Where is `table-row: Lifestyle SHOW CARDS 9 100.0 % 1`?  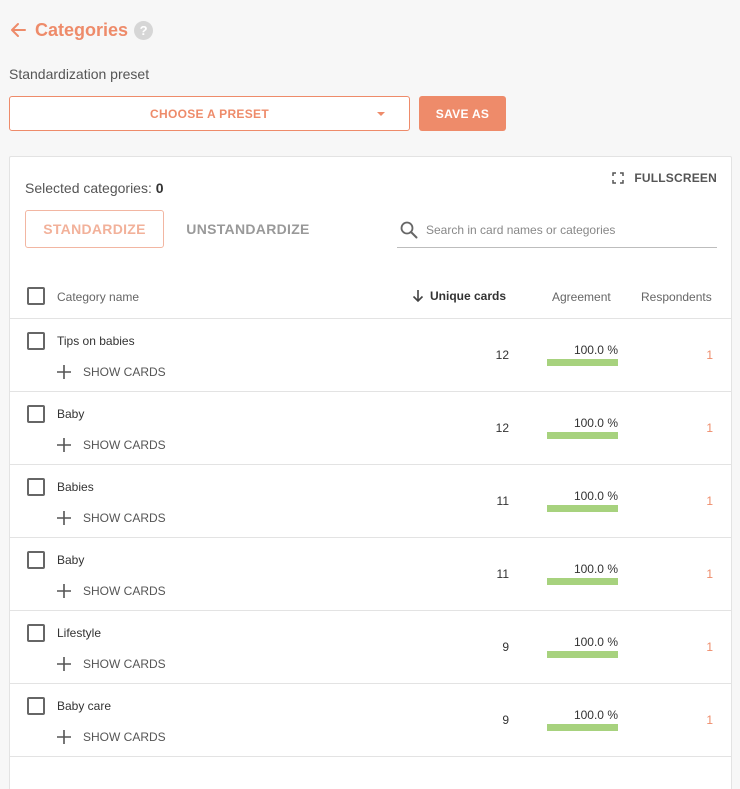 table-row: Lifestyle SHOW CARDS 9 100.0 % 1 is located at coordinates (370, 647).